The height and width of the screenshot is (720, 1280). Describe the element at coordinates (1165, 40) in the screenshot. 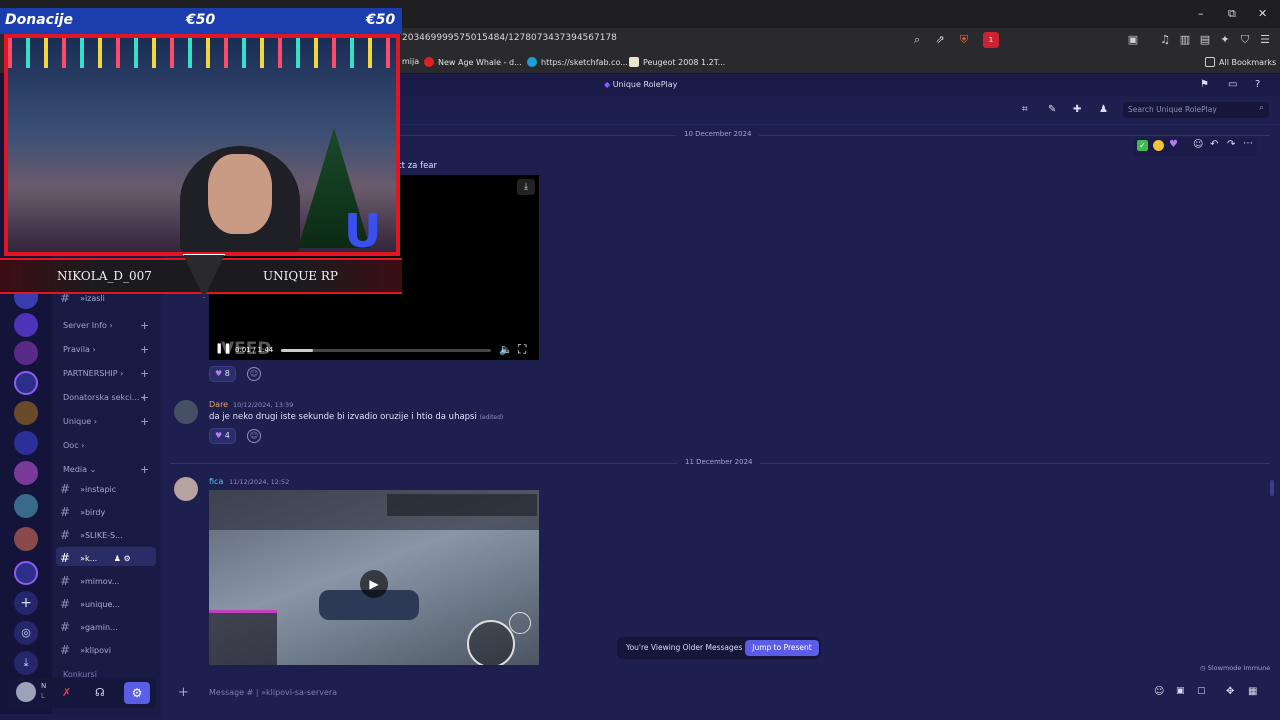

I see `music-icon: ♫` at that location.